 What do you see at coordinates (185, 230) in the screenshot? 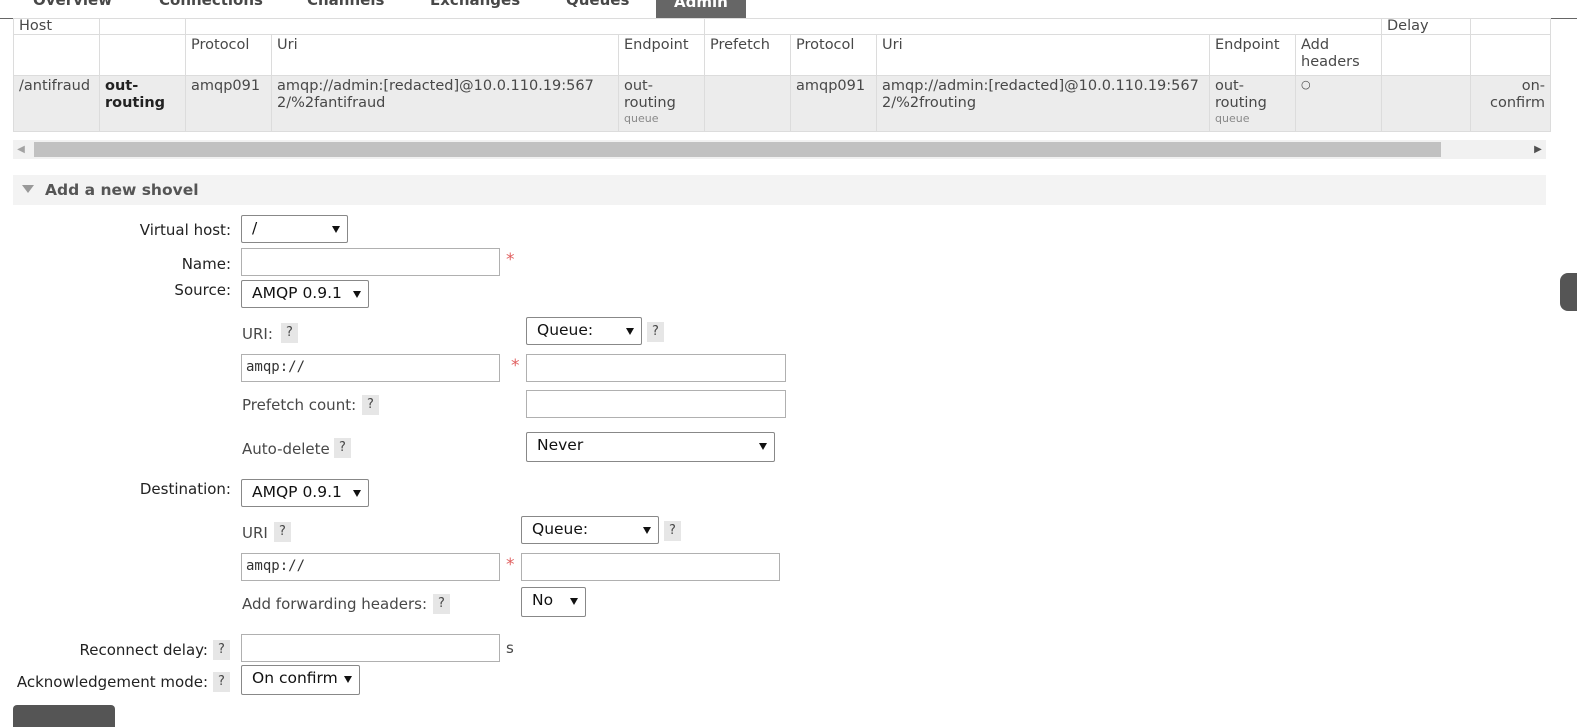
I see `virtual-host-label: Virtual host:` at bounding box center [185, 230].